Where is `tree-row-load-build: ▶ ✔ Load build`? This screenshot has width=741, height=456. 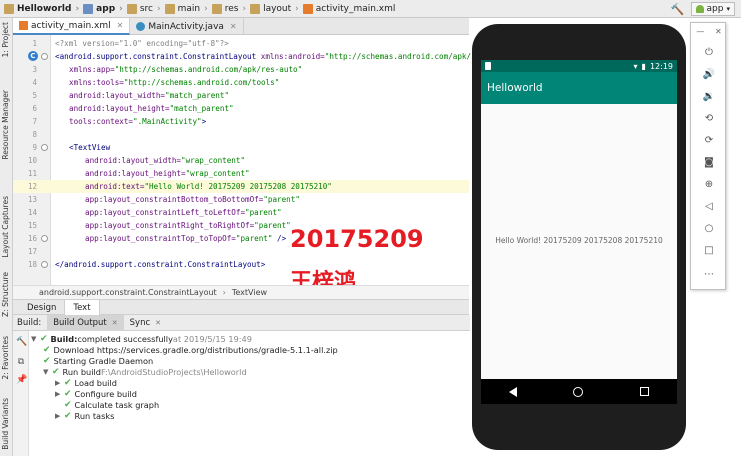
tree-row-load-build: ▶ ✔ Load build is located at coordinates (86, 382).